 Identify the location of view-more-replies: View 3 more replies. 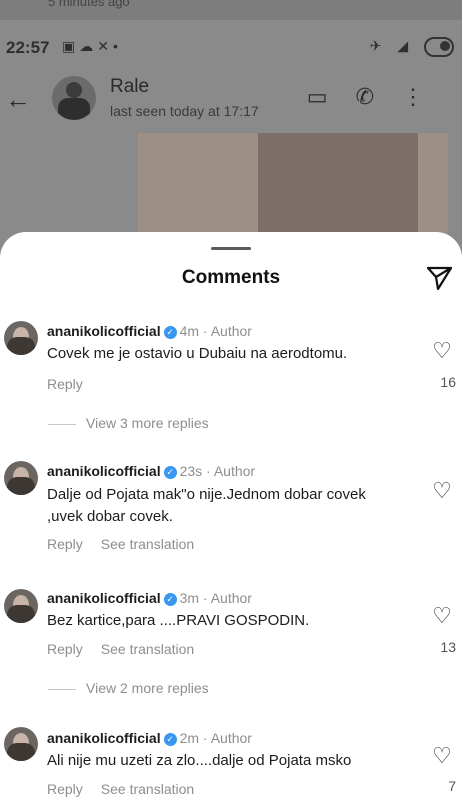
(128, 423).